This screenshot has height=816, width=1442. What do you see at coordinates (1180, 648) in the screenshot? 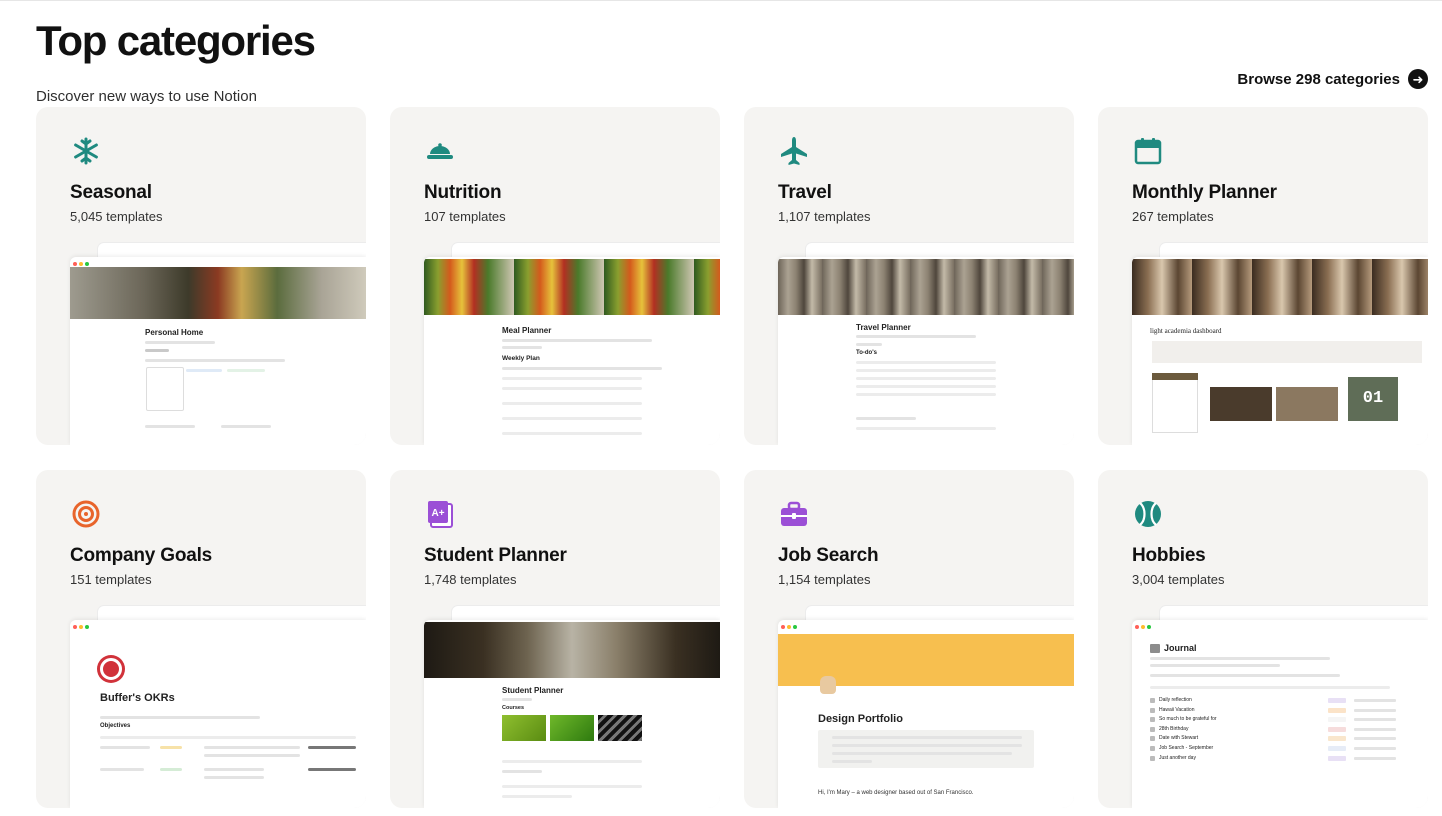
I see `preview-title: Journal` at bounding box center [1180, 648].